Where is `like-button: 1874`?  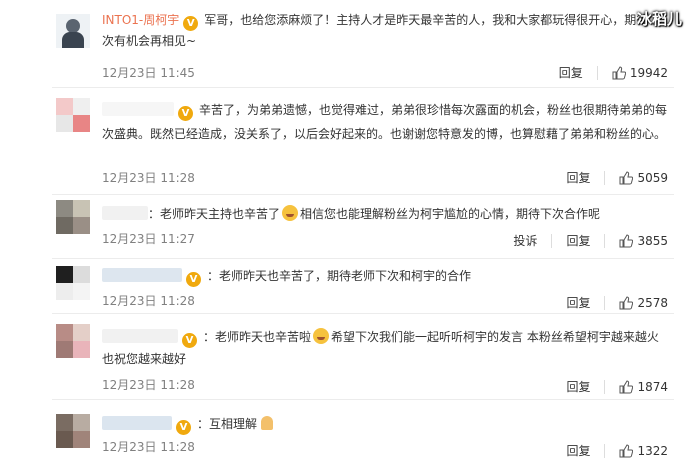 like-button: 1874 is located at coordinates (643, 387).